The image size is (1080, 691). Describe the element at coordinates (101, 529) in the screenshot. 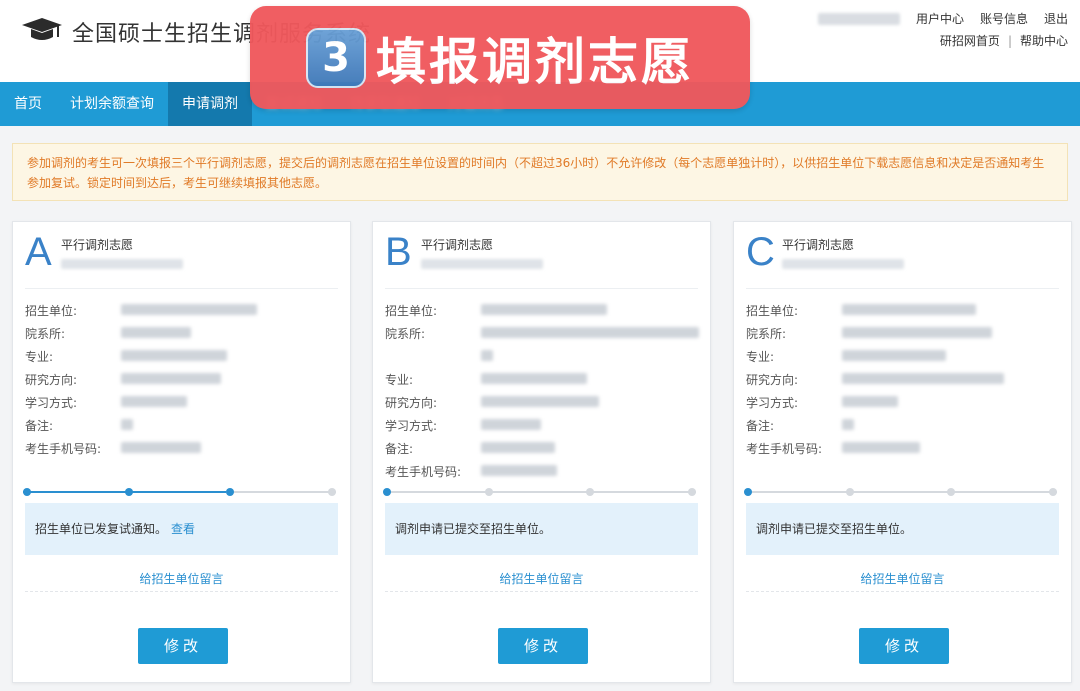

I see `status-text: 招生单位已发复试通知。` at that location.